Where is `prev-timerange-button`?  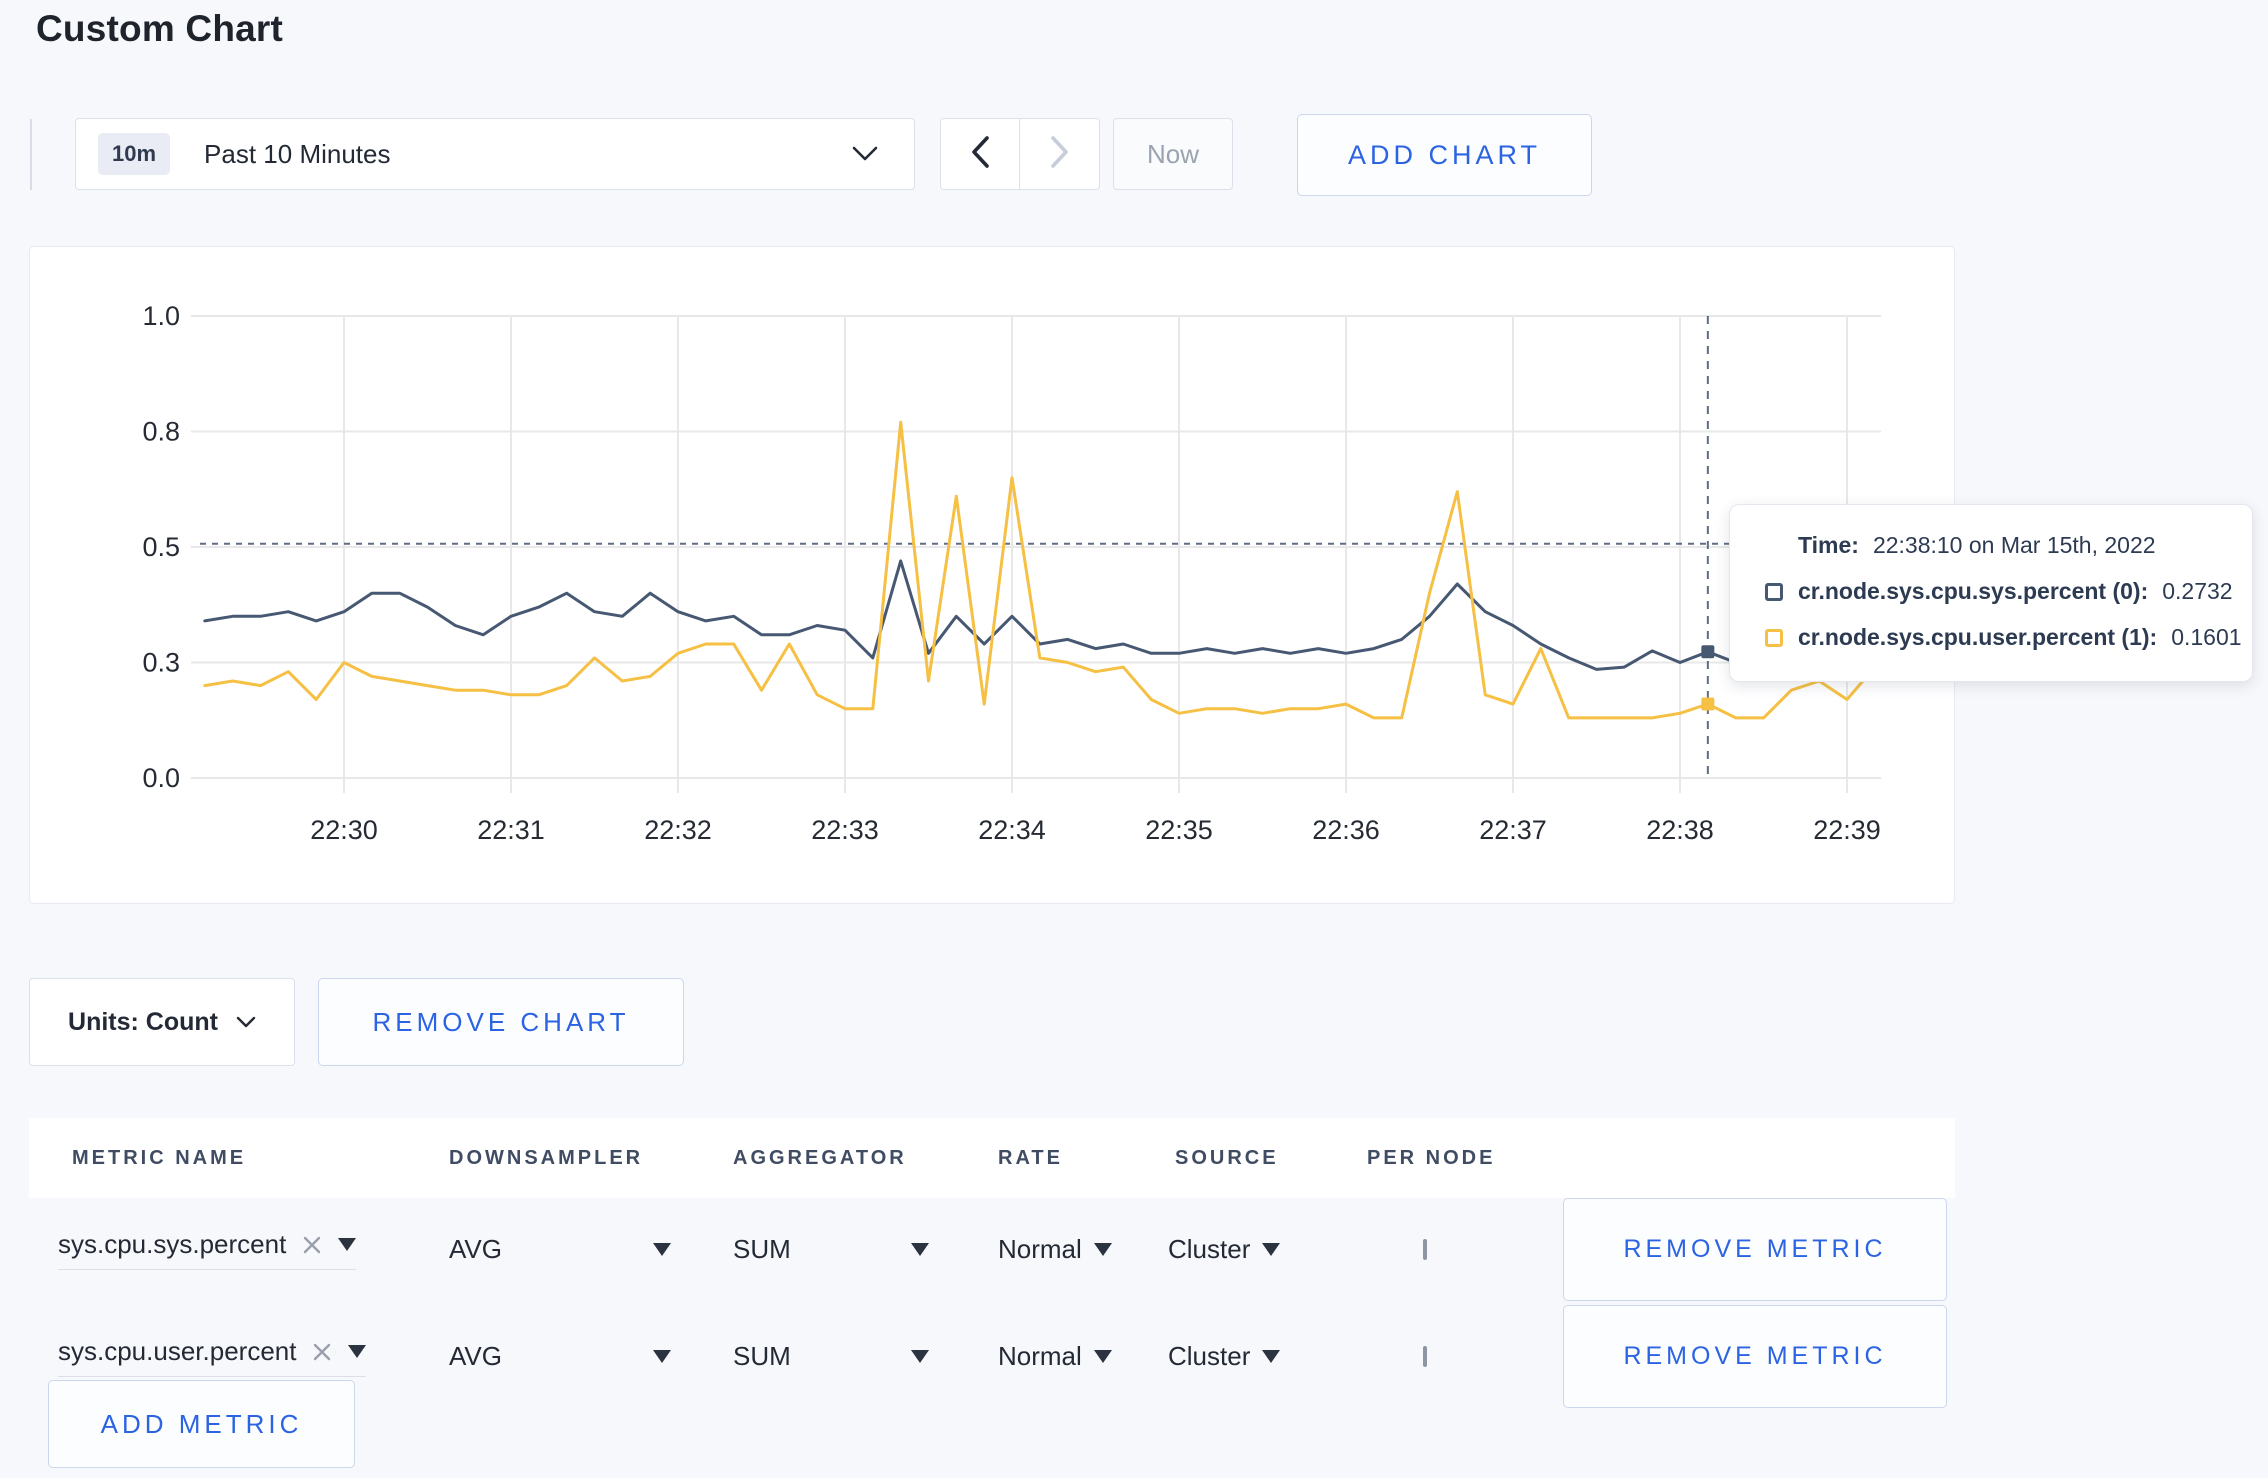
prev-timerange-button is located at coordinates (980, 154).